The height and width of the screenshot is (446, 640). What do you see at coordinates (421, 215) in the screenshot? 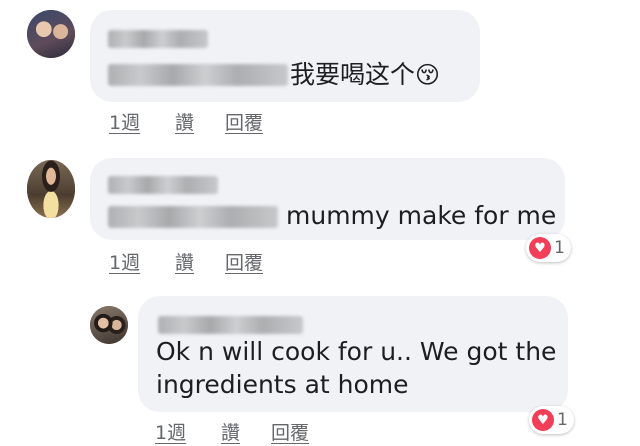
I see `comment-text: mummy make for me` at bounding box center [421, 215].